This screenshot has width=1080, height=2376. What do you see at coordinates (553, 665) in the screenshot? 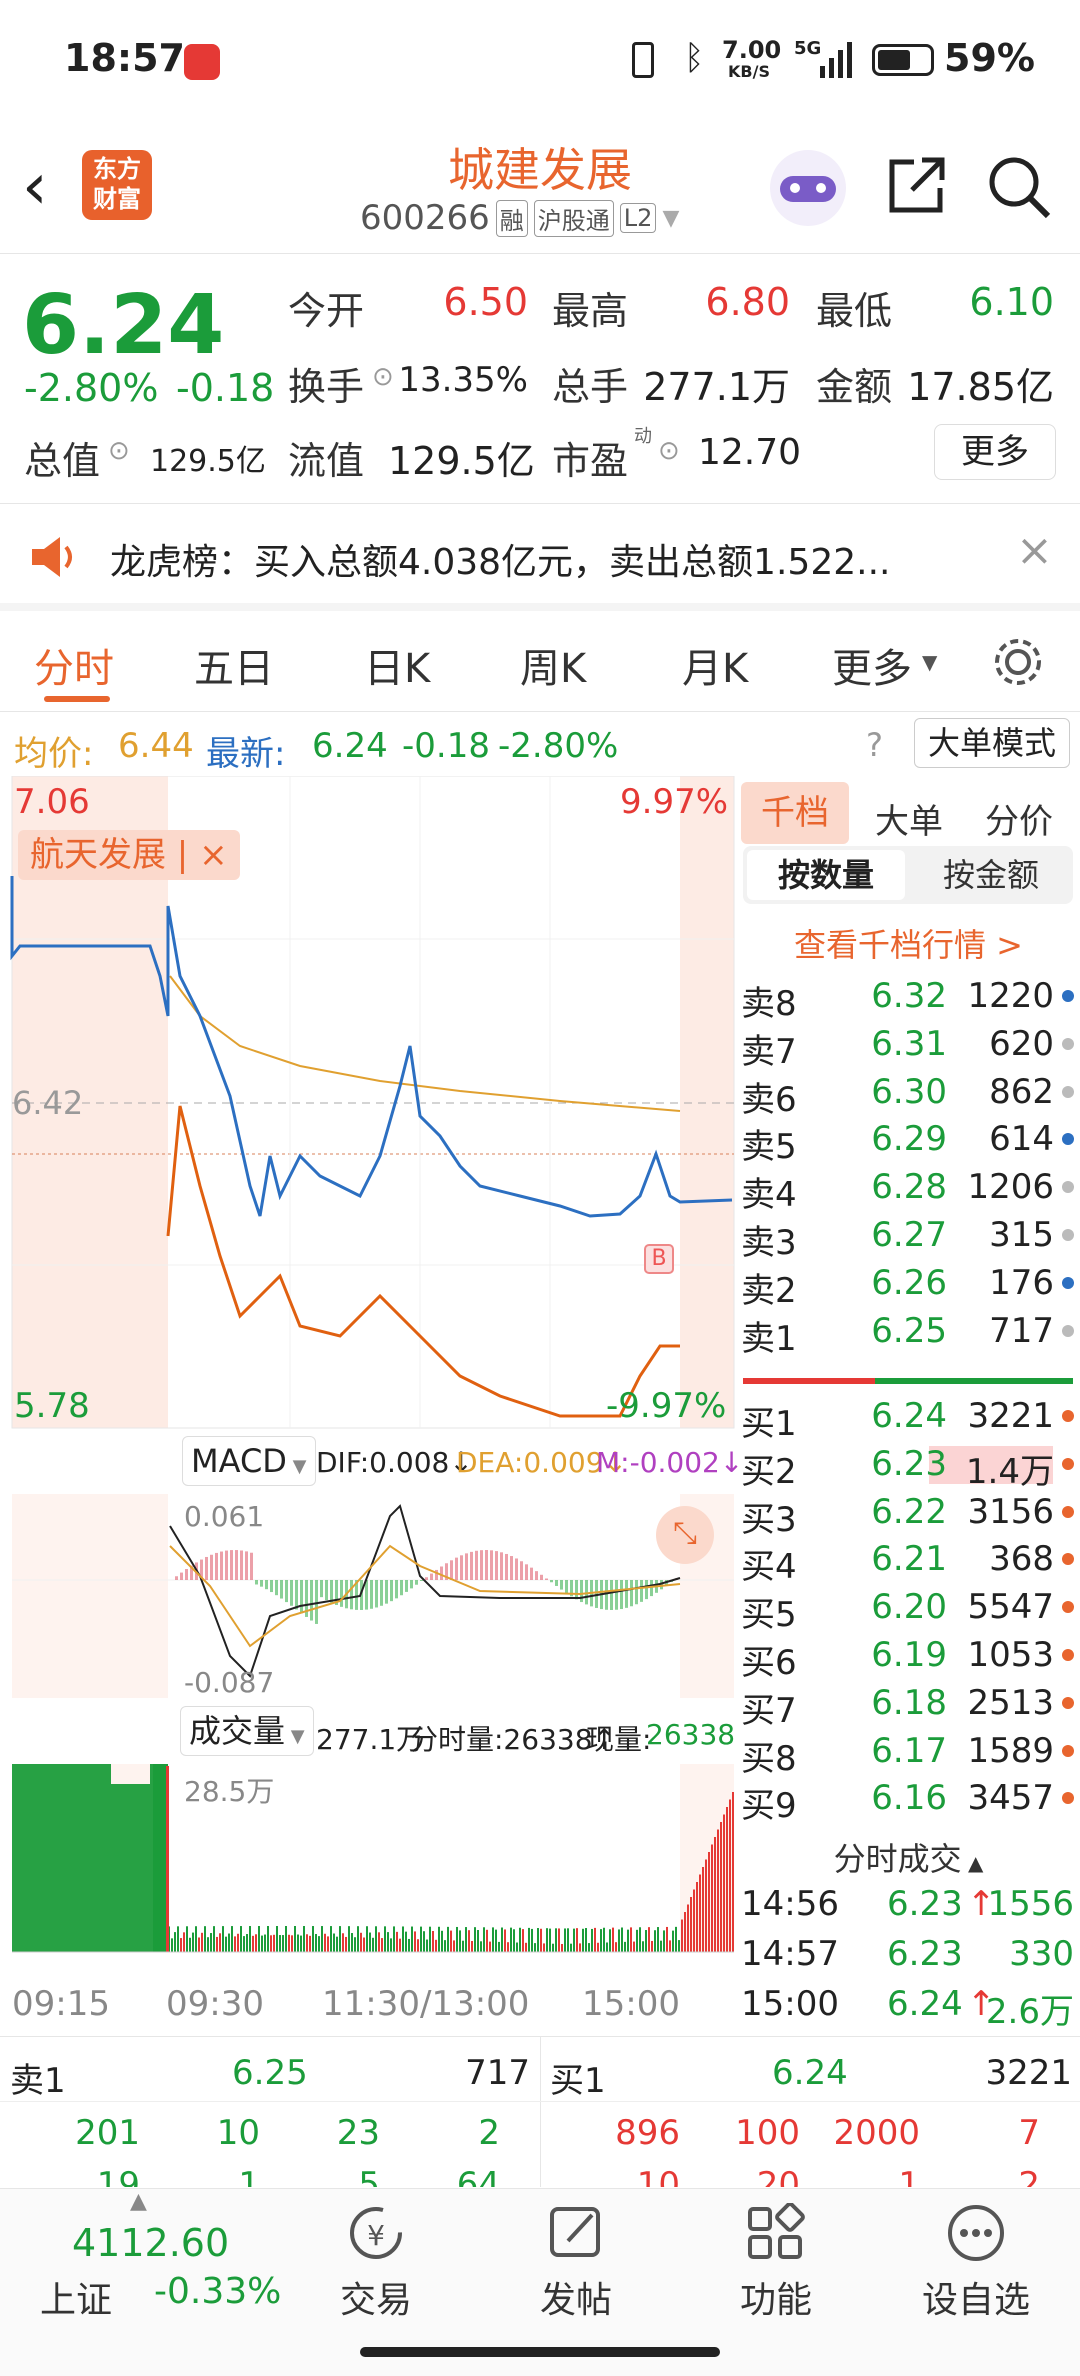
I see `tab-week-k: 周K` at bounding box center [553, 665].